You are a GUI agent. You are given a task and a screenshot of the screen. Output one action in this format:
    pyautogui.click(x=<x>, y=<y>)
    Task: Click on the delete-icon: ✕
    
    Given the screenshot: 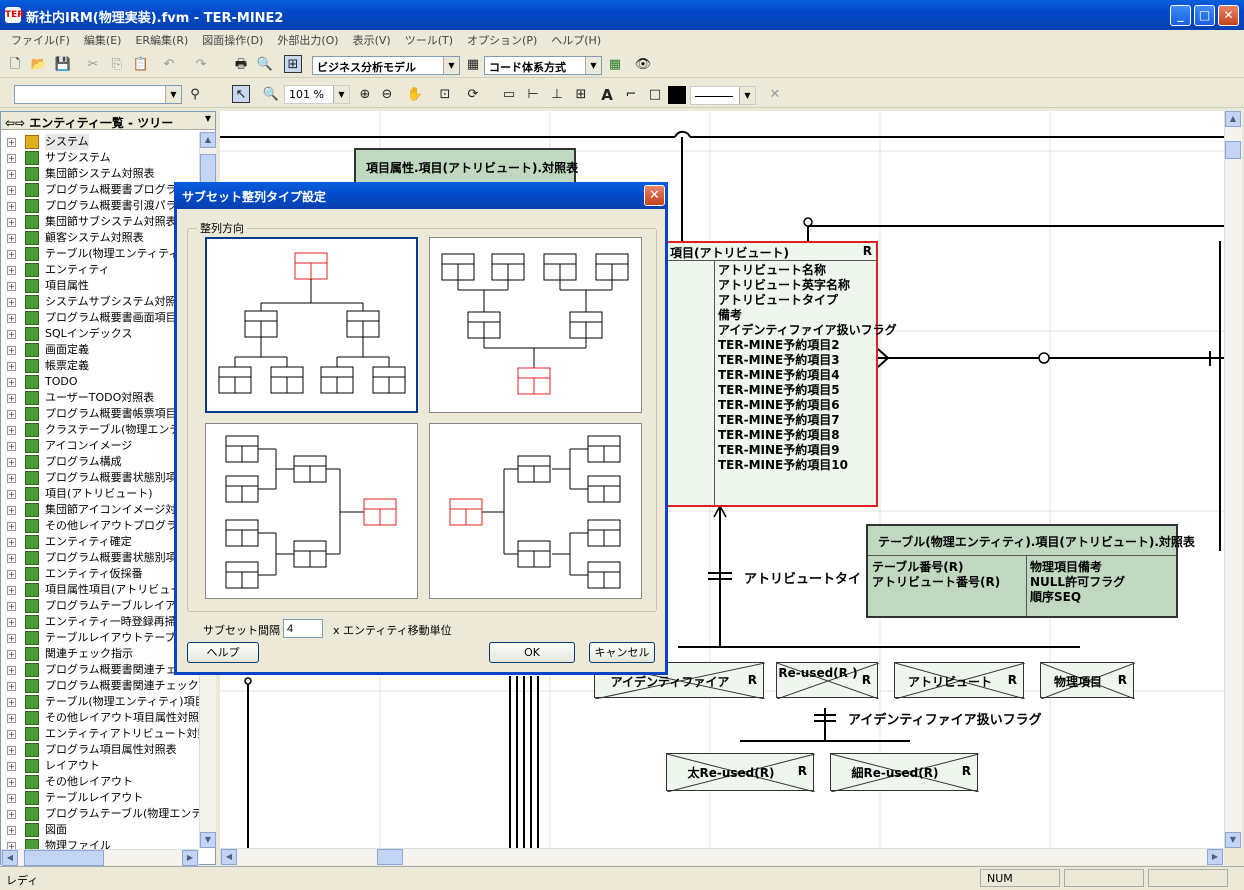 What is the action you would take?
    pyautogui.click(x=775, y=95)
    